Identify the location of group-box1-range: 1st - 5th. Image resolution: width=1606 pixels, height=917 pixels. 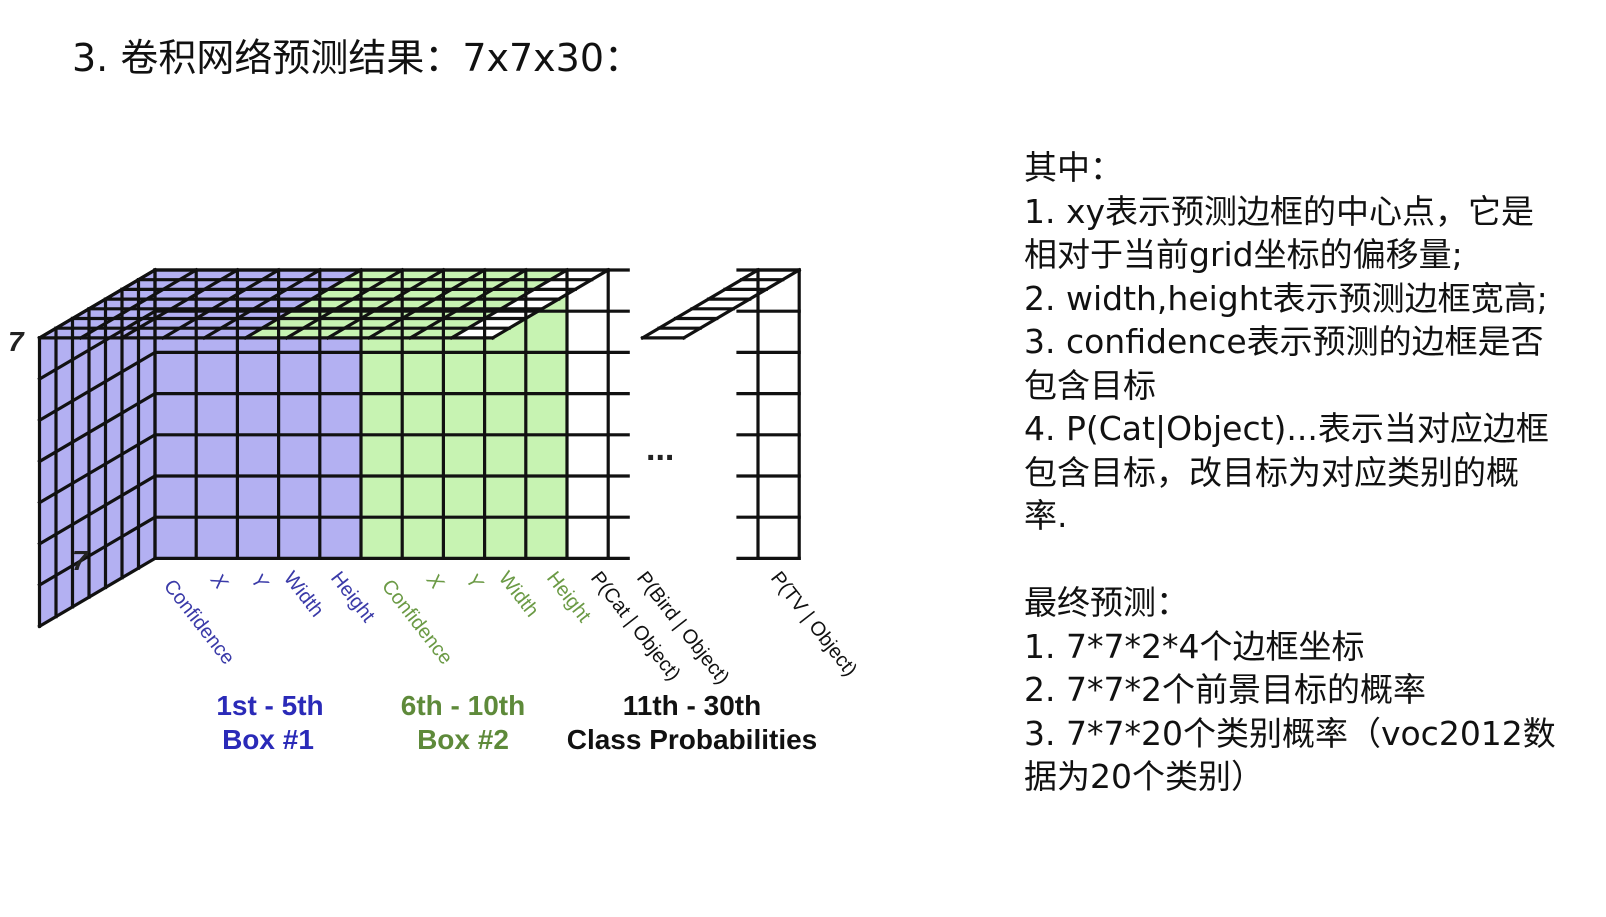
(269, 705).